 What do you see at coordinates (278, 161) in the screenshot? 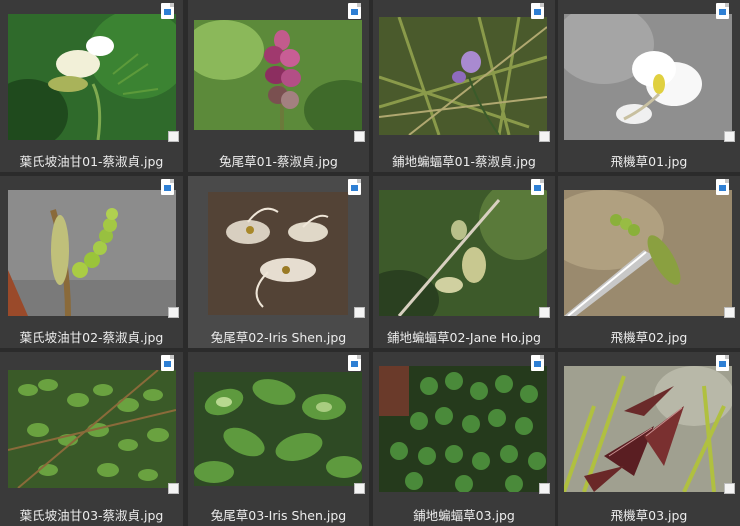
I see `file-name: 兔尾草01-蔡淑貞.jpg` at bounding box center [278, 161].